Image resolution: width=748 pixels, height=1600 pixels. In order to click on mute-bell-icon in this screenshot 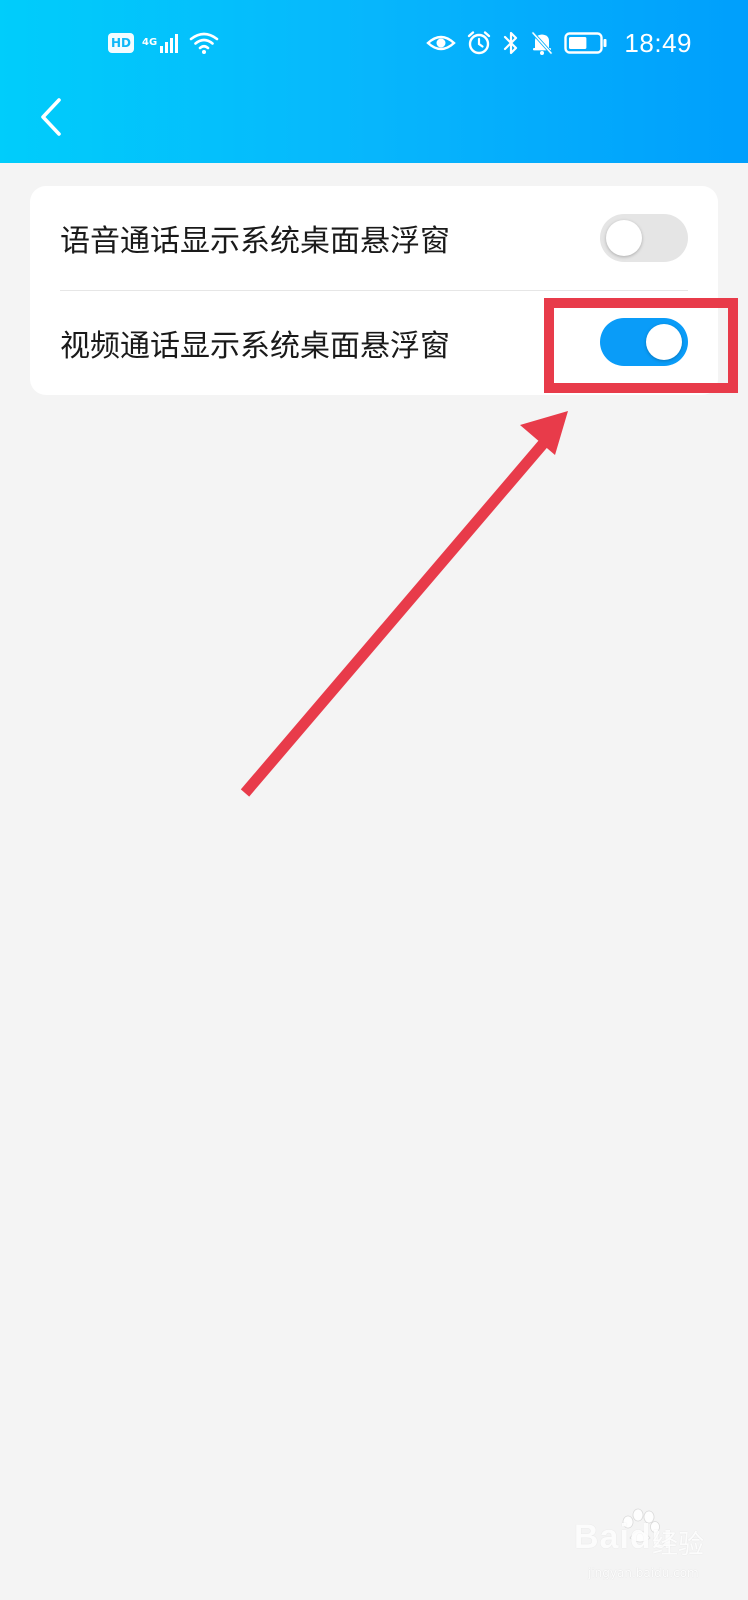, I will do `click(542, 43)`.